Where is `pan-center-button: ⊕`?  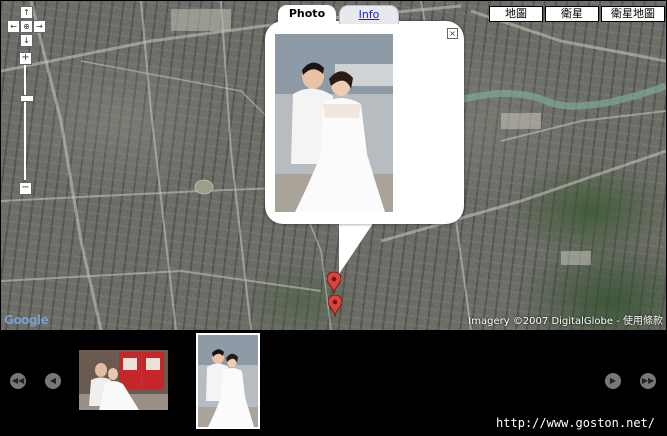 pan-center-button: ⊕ is located at coordinates (26, 26).